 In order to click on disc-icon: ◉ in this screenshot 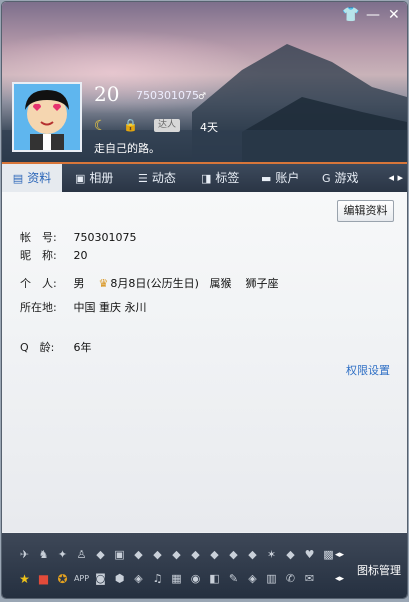, I will do `click(195, 578)`.